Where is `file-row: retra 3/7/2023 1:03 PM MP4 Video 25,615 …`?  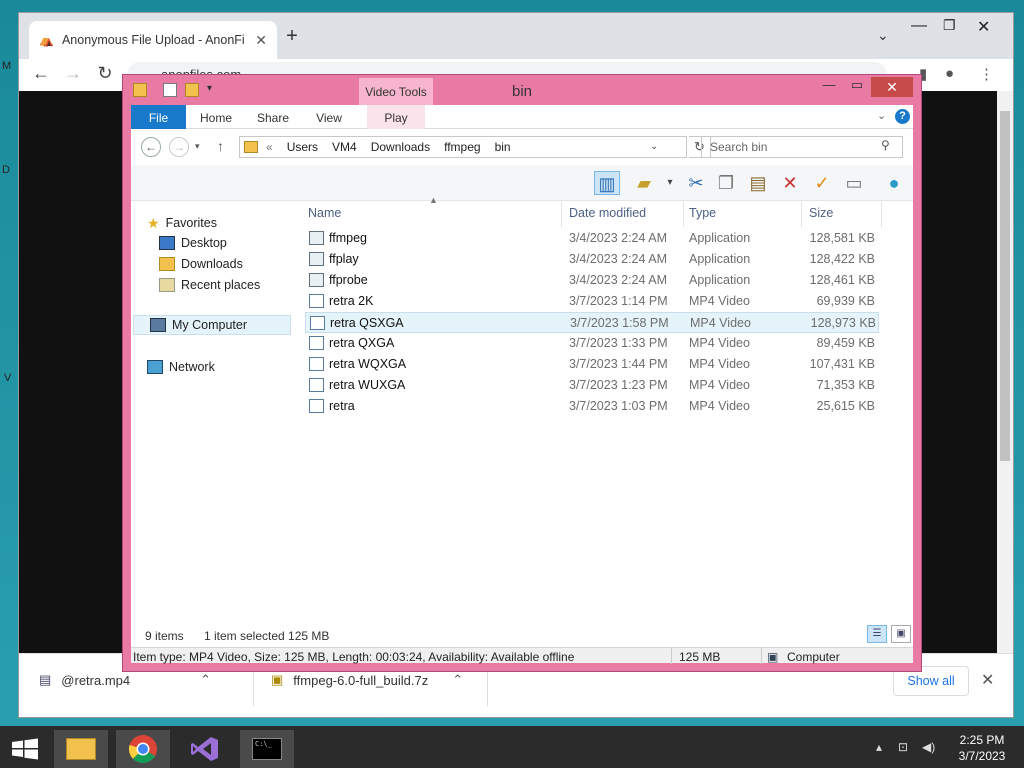
file-row: retra 3/7/2023 1:03 PM MP4 Video 25,615 … is located at coordinates (592, 406).